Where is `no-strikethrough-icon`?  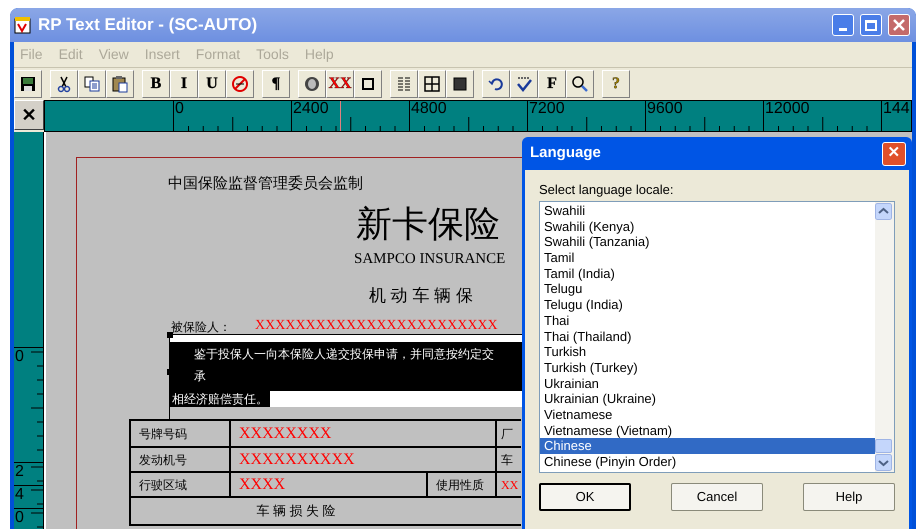
no-strikethrough-icon is located at coordinates (240, 84).